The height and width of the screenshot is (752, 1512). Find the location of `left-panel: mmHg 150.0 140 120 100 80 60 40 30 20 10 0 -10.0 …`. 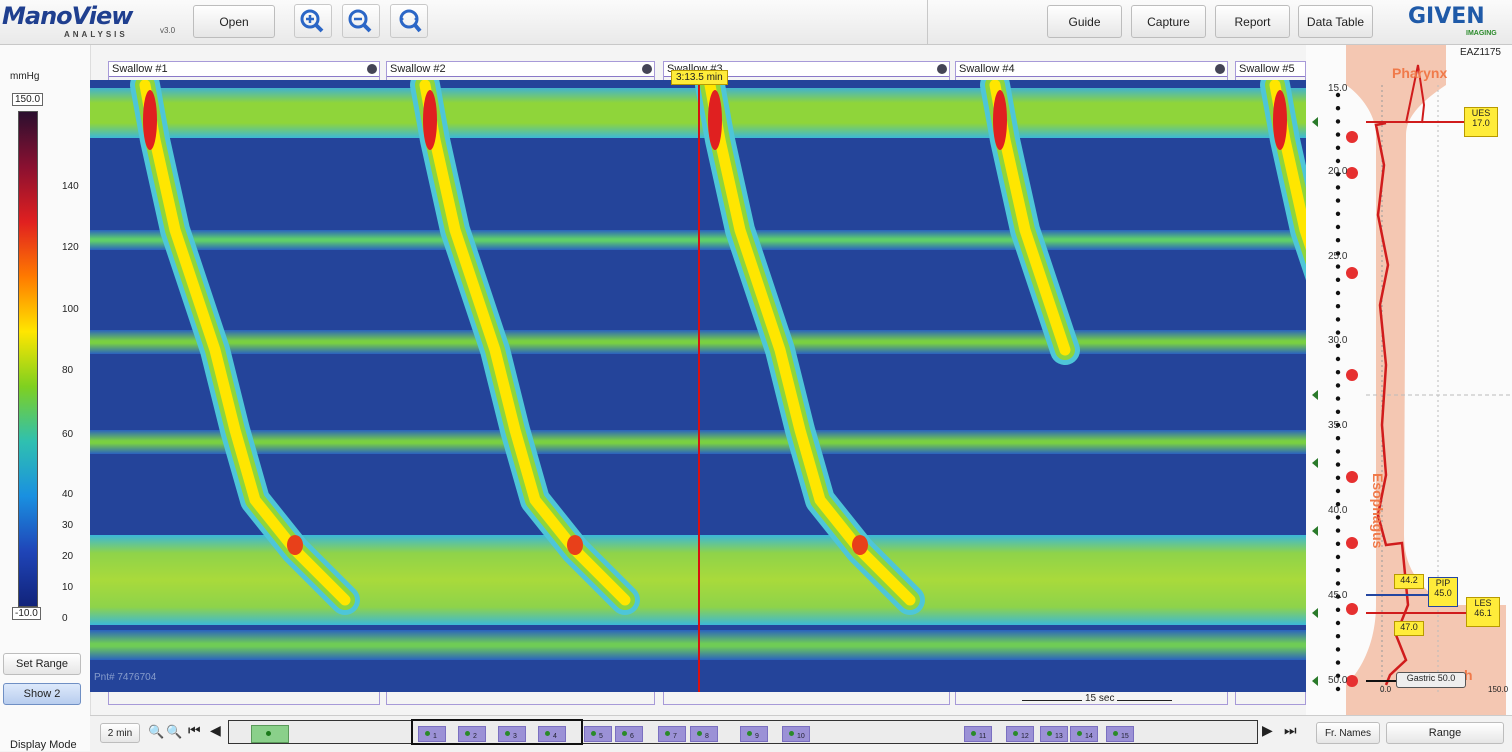

left-panel: mmHg 150.0 140 120 100 80 60 40 30 20 10 0 -10.0 … is located at coordinates (45, 398).